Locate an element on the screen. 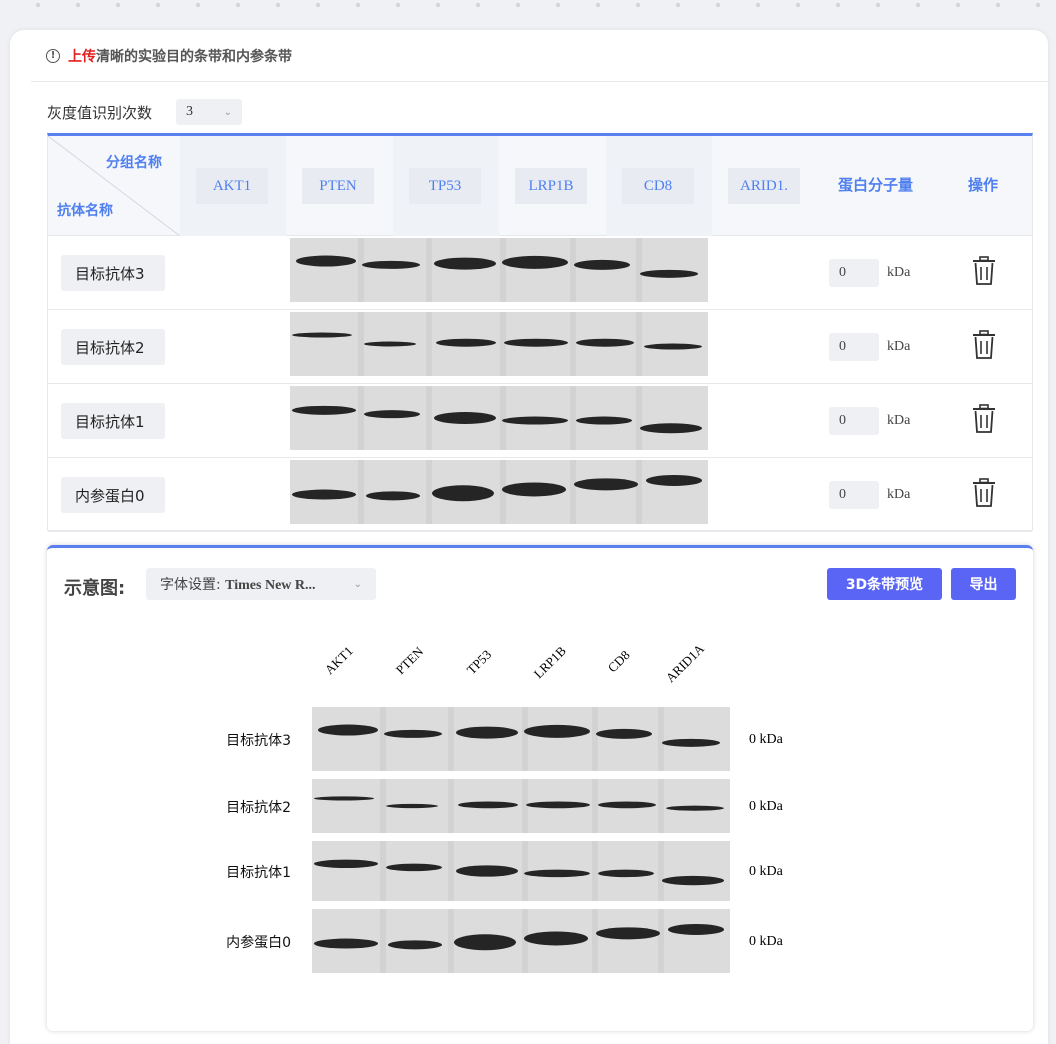 Image resolution: width=1056 pixels, height=1044 pixels. header-corner: 分组名称 抗体名称 is located at coordinates (114, 186).